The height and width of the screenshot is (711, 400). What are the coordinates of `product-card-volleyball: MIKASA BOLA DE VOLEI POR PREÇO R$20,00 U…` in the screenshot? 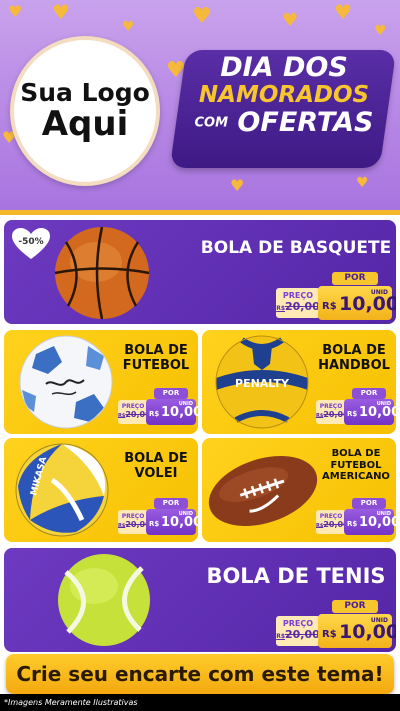 It's located at (101, 490).